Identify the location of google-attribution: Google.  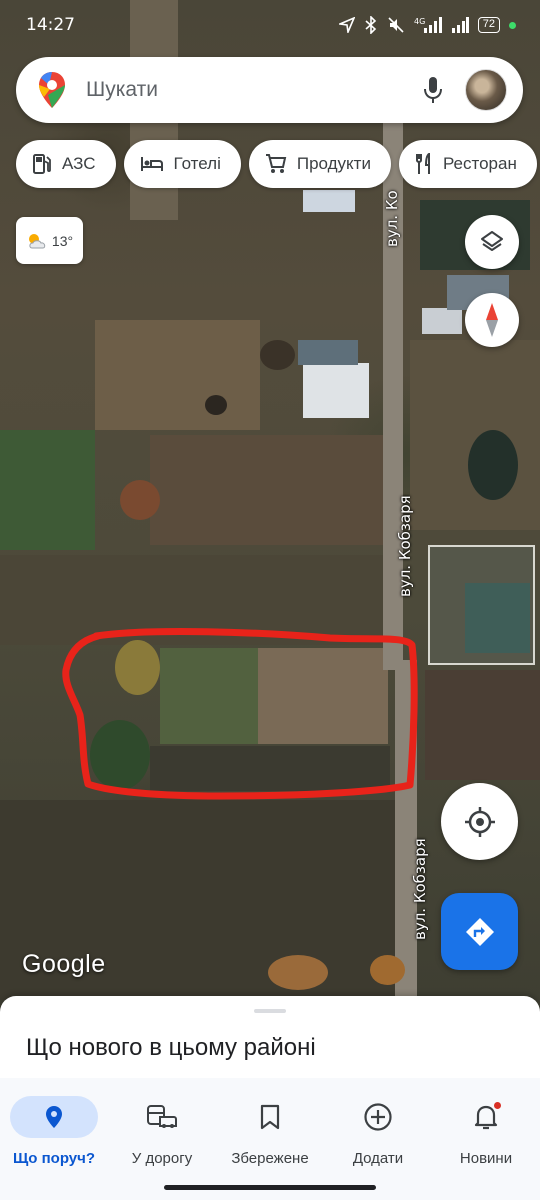
(64, 964).